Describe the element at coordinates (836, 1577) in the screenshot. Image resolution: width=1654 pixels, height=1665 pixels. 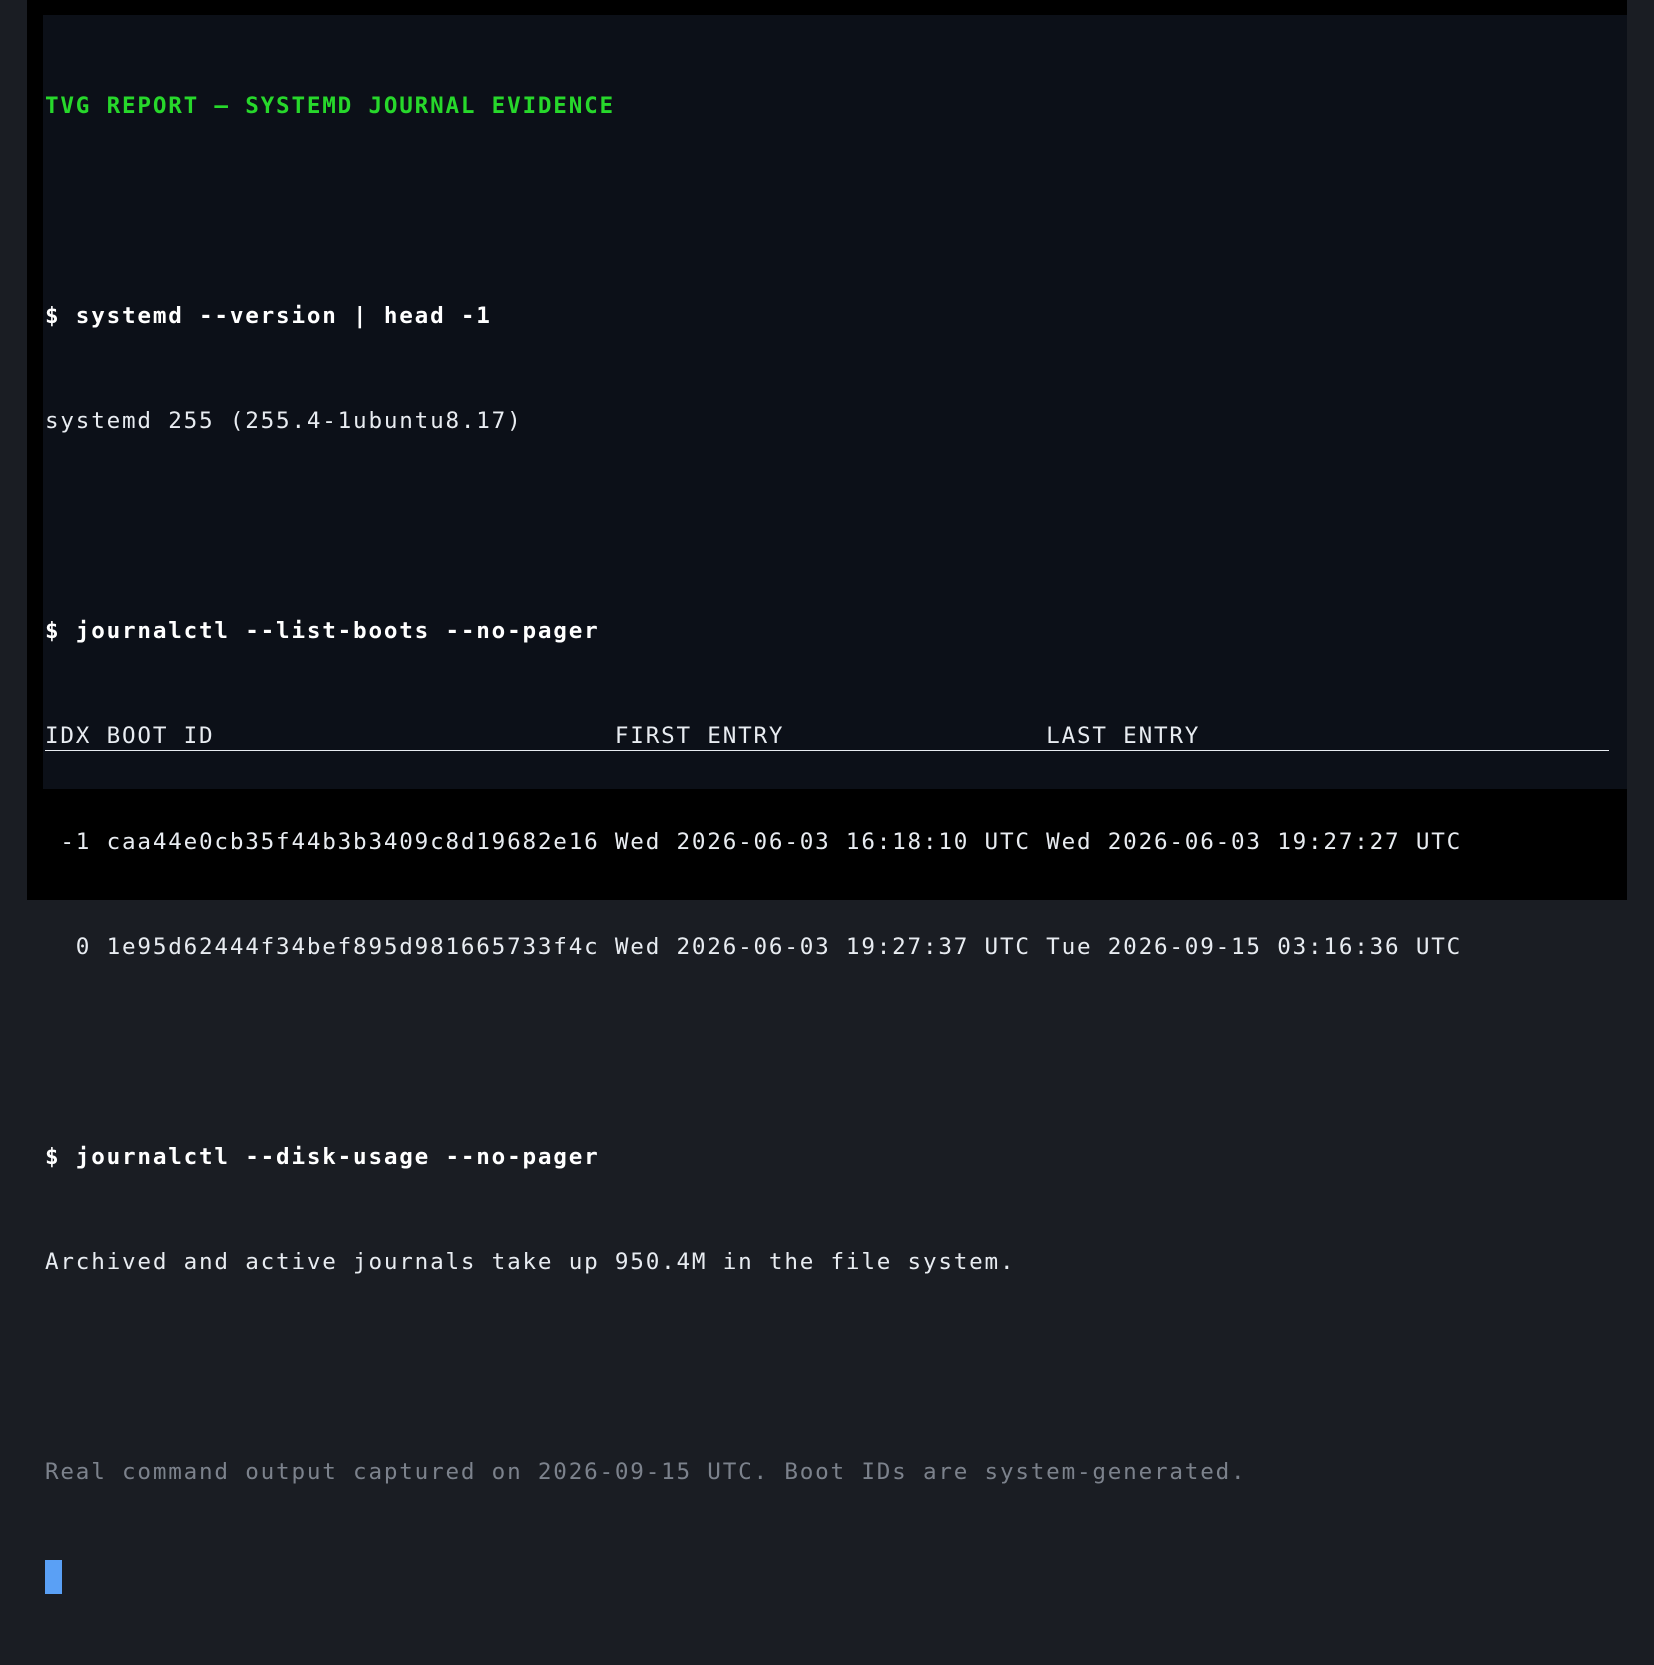
I see `prompt-line` at that location.